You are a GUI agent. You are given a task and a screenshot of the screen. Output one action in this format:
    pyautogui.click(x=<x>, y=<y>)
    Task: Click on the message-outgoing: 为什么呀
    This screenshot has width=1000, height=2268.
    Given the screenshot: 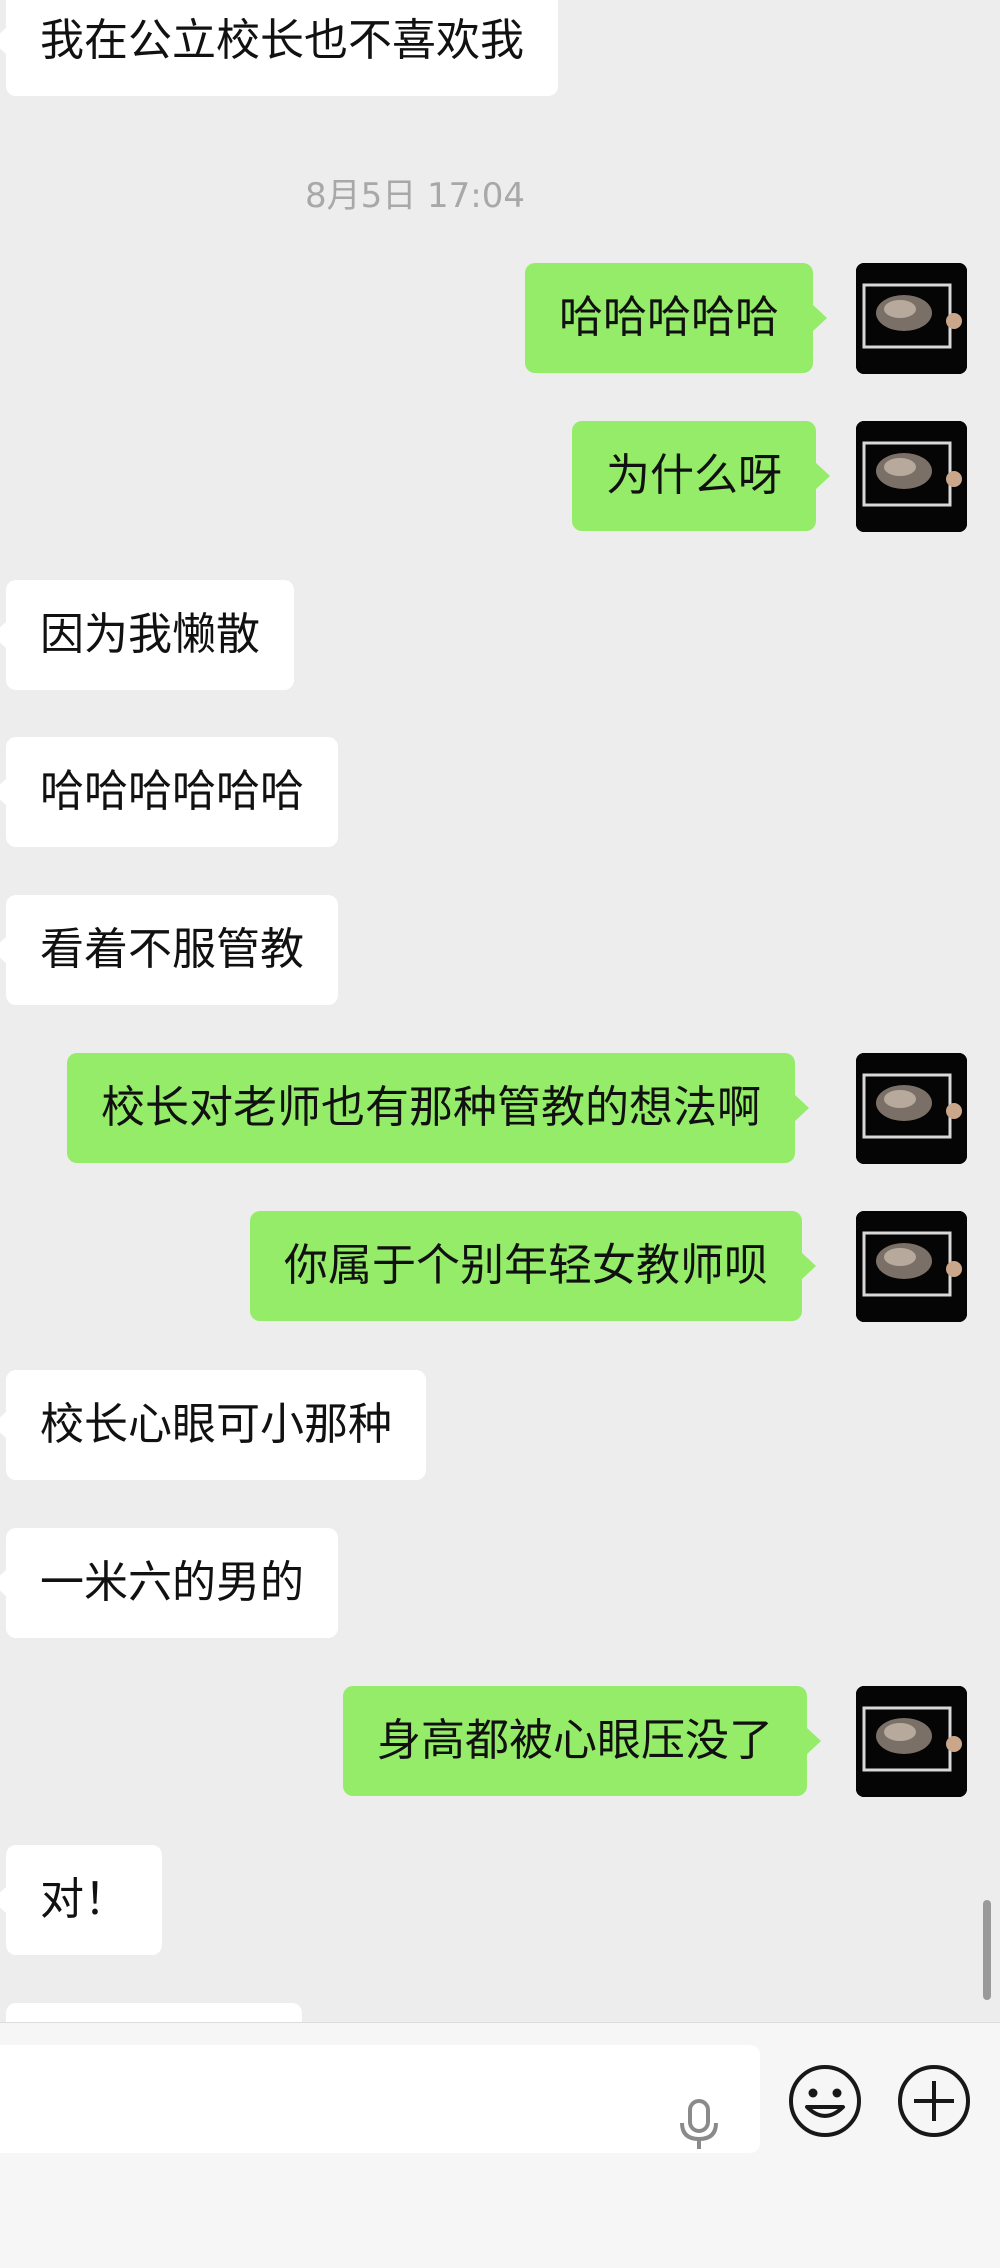 What is the action you would take?
    pyautogui.click(x=701, y=476)
    